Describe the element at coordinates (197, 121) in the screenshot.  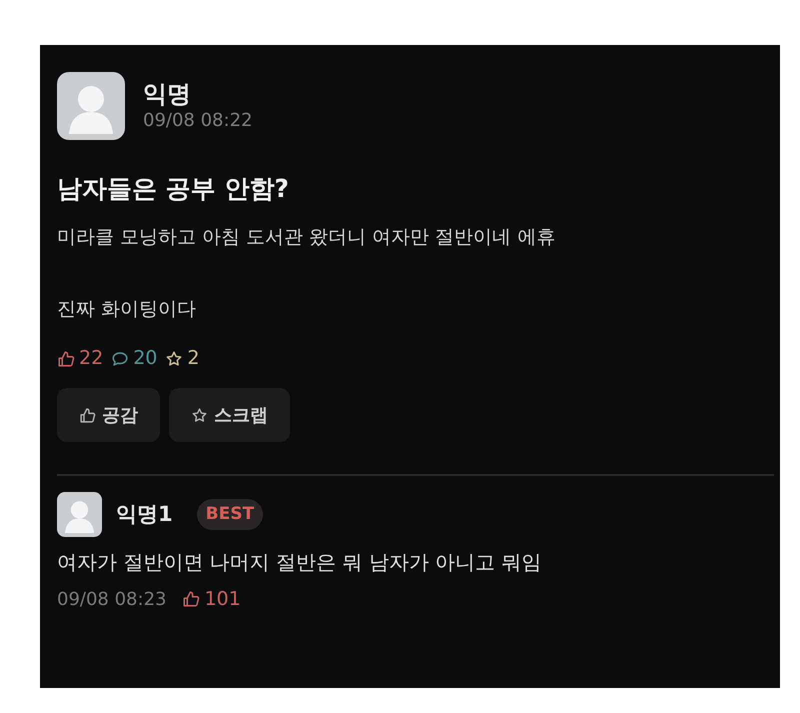
I see `post-time: 09/08 08:22` at that location.